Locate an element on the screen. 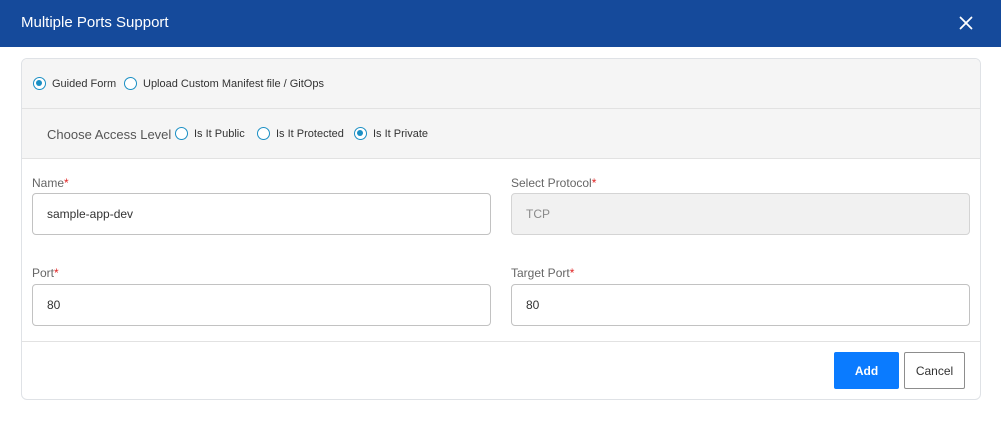  name-input: sample-app-dev is located at coordinates (261, 214).